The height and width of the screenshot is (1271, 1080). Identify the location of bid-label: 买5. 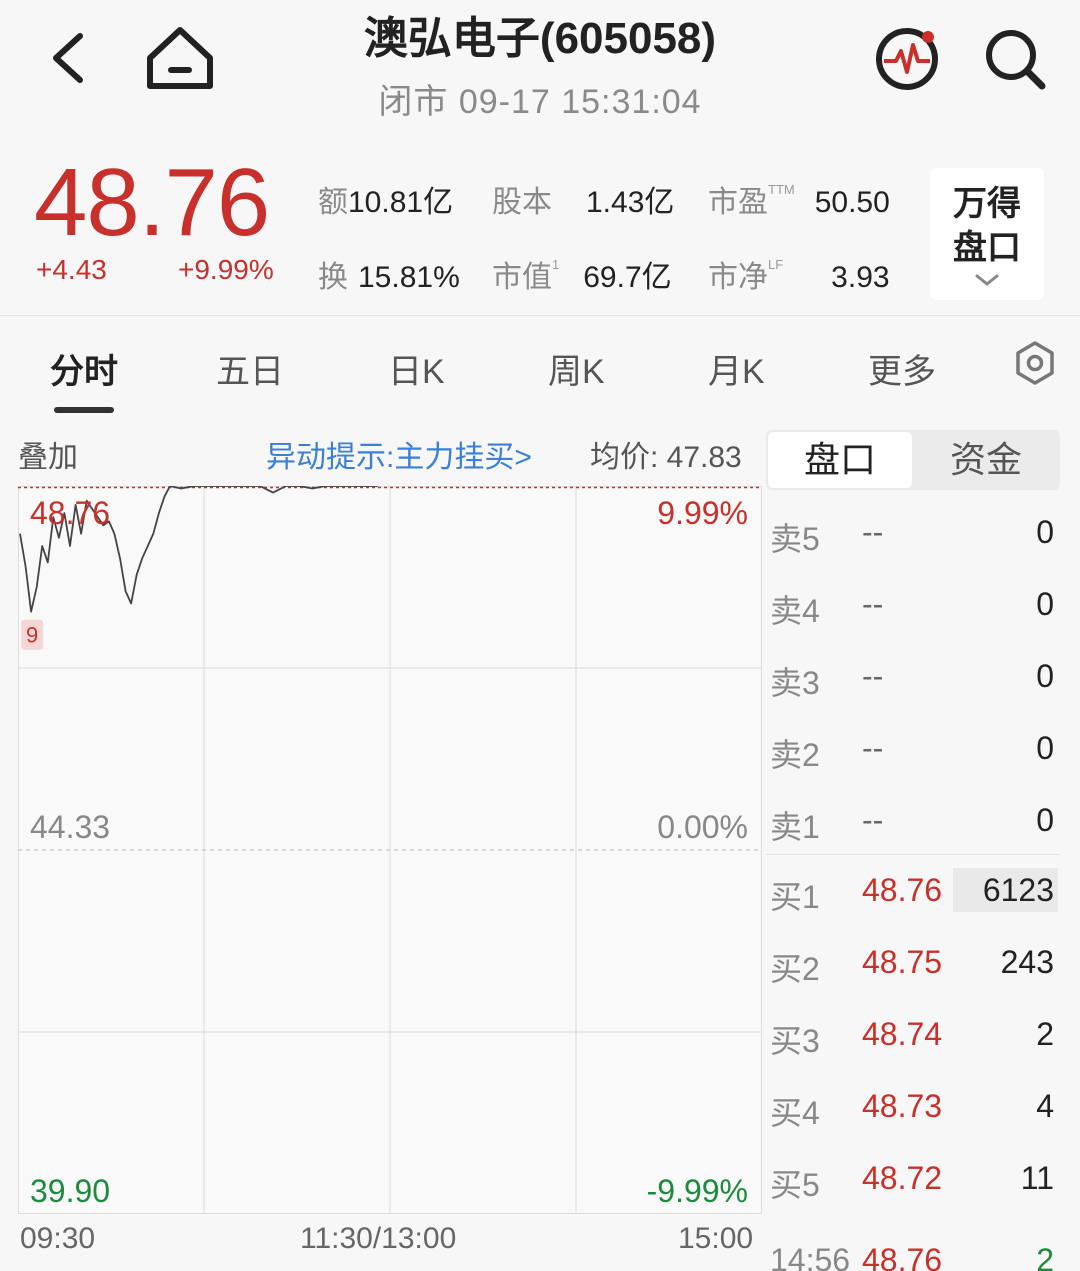
(795, 1185).